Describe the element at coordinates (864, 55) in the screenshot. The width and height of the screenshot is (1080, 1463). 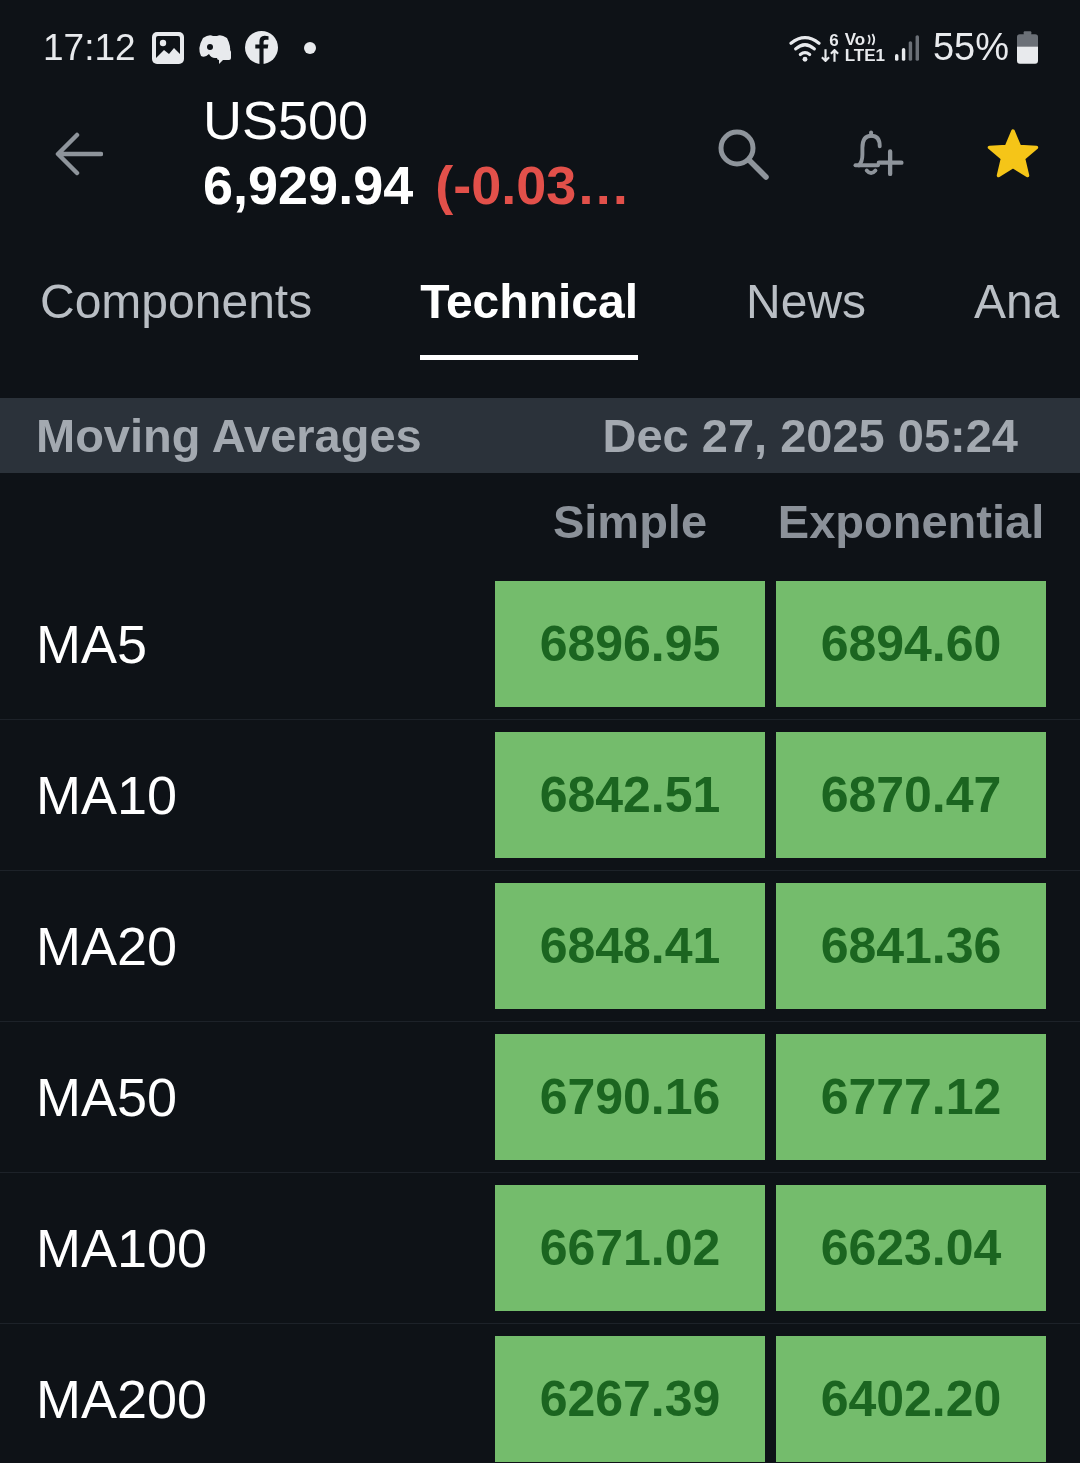
I see `network-label: LTE1` at that location.